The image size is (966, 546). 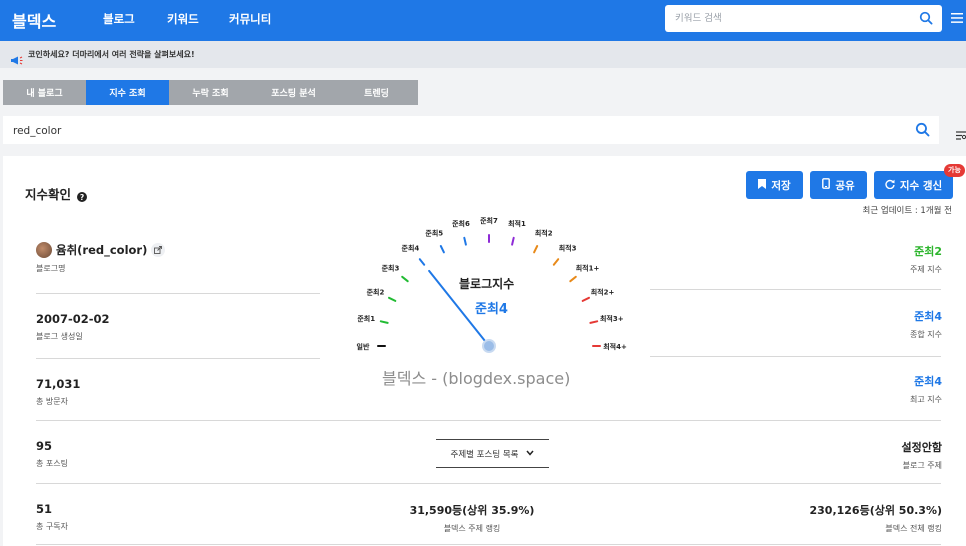 I want to click on overall-index-row: 준최4 종합 지수, so click(x=926, y=324).